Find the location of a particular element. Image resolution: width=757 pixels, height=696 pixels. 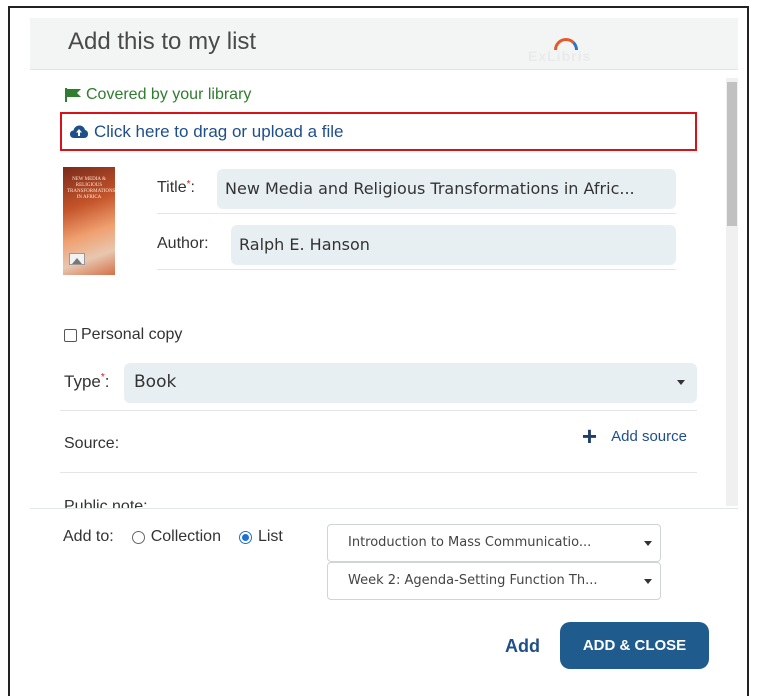

dialog-title: Add this to my list is located at coordinates (162, 41).